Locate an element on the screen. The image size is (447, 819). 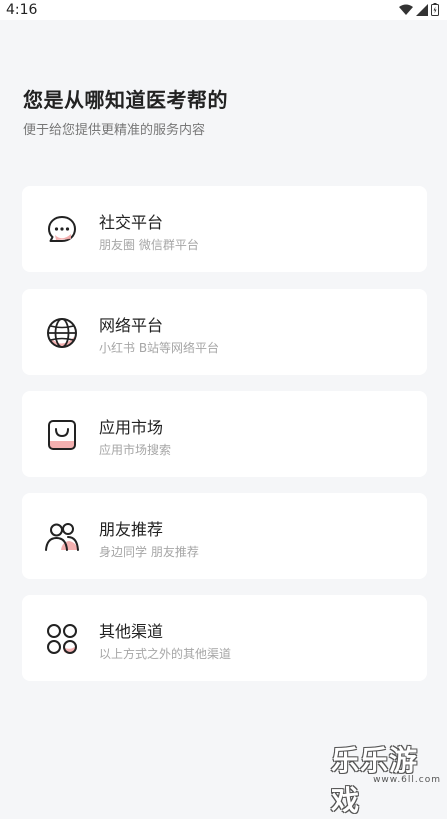
signal-icon is located at coordinates (422, 9).